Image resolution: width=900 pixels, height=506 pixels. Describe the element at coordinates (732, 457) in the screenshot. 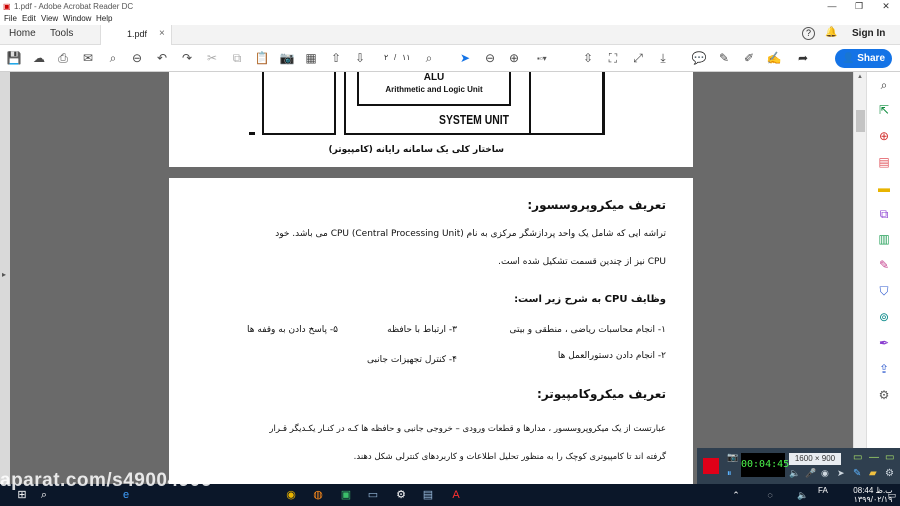

I see `camera-icon: 📷` at that location.